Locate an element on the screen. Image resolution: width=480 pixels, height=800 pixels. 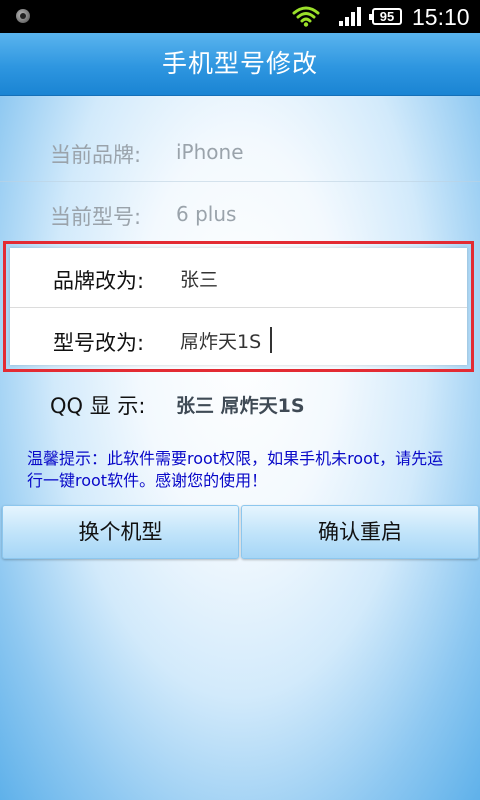
change-model-button: 换个机型 is located at coordinates (120, 532).